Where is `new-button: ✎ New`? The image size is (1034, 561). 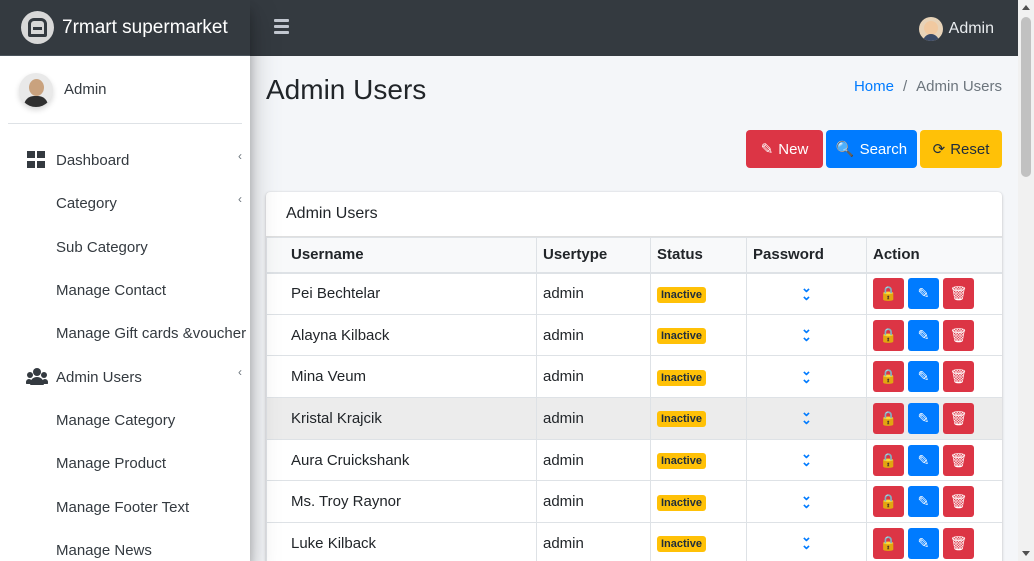
new-button: ✎ New is located at coordinates (784, 149).